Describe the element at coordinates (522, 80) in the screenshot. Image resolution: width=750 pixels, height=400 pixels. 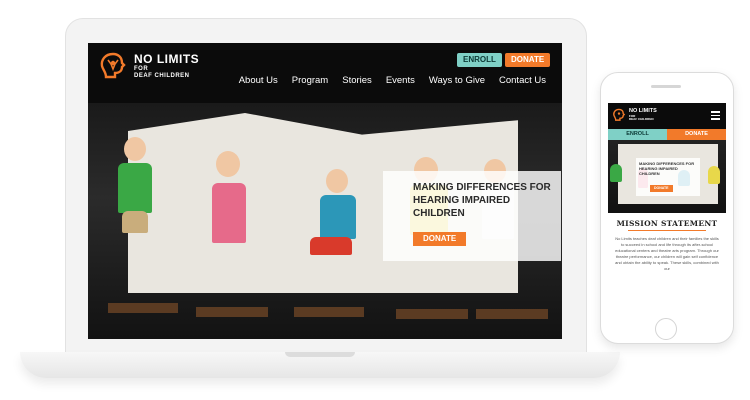
I see `nav-item-contact-us: Contact Us` at that location.